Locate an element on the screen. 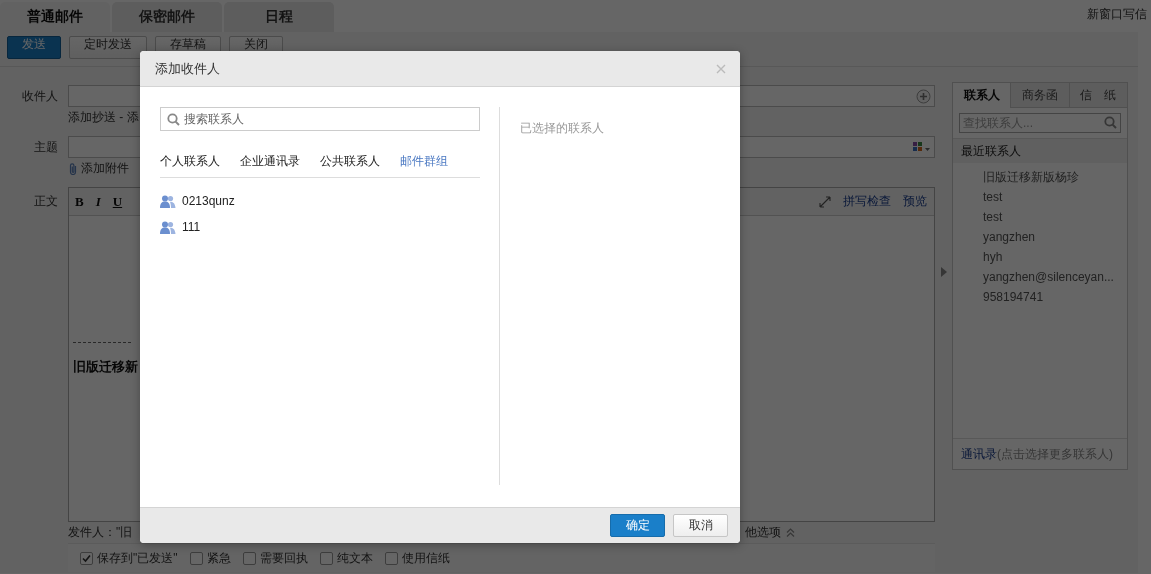 This screenshot has width=1151, height=574. field-label: 收件人 is located at coordinates (40, 96).